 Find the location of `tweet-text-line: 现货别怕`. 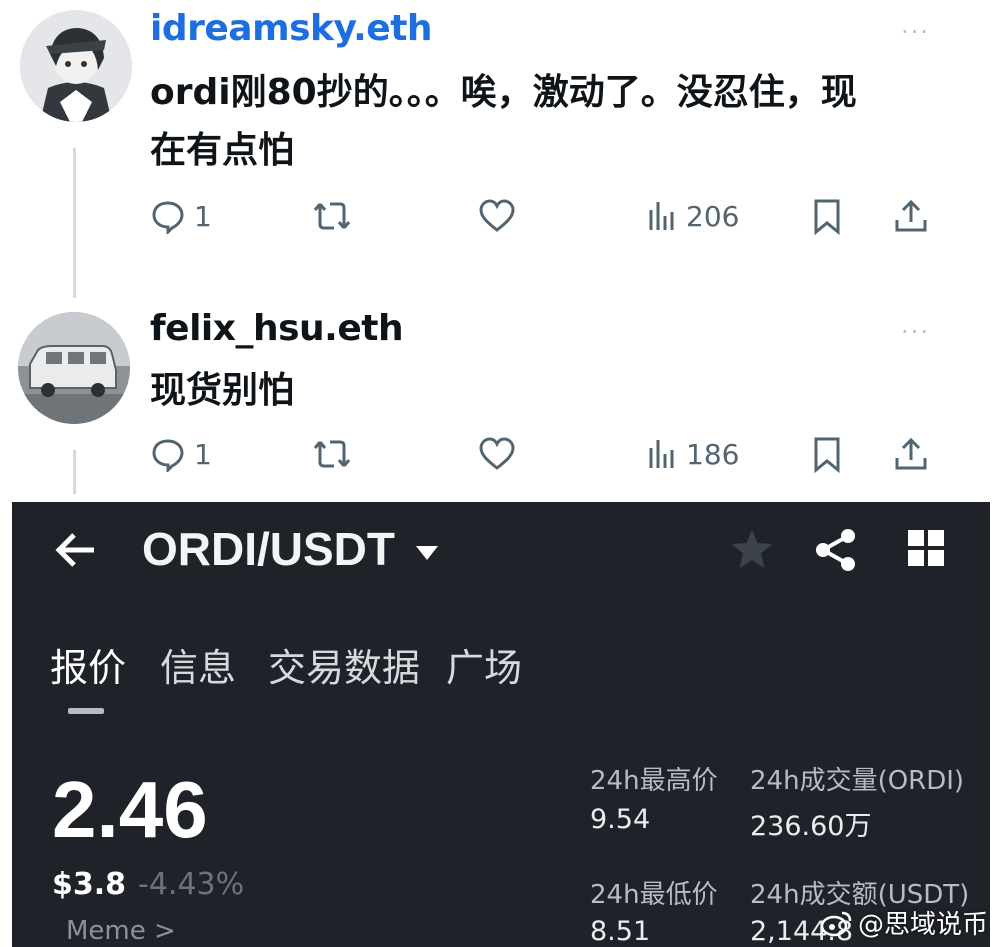

tweet-text-line: 现货别怕 is located at coordinates (222, 390).